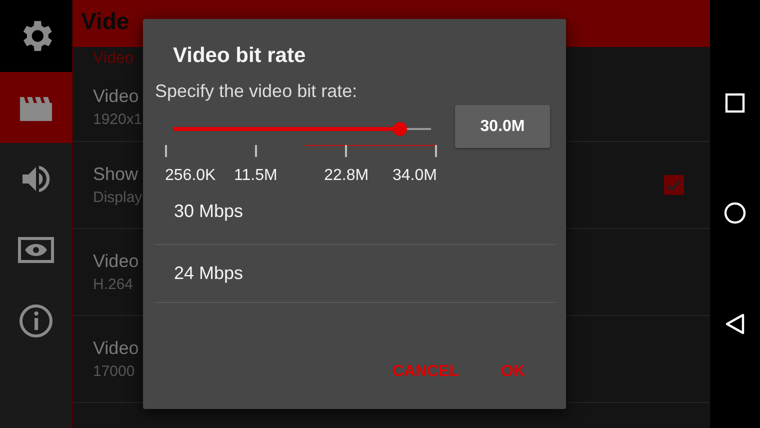 The height and width of the screenshot is (428, 760). I want to click on preset-option: 24 Mbps, so click(355, 274).